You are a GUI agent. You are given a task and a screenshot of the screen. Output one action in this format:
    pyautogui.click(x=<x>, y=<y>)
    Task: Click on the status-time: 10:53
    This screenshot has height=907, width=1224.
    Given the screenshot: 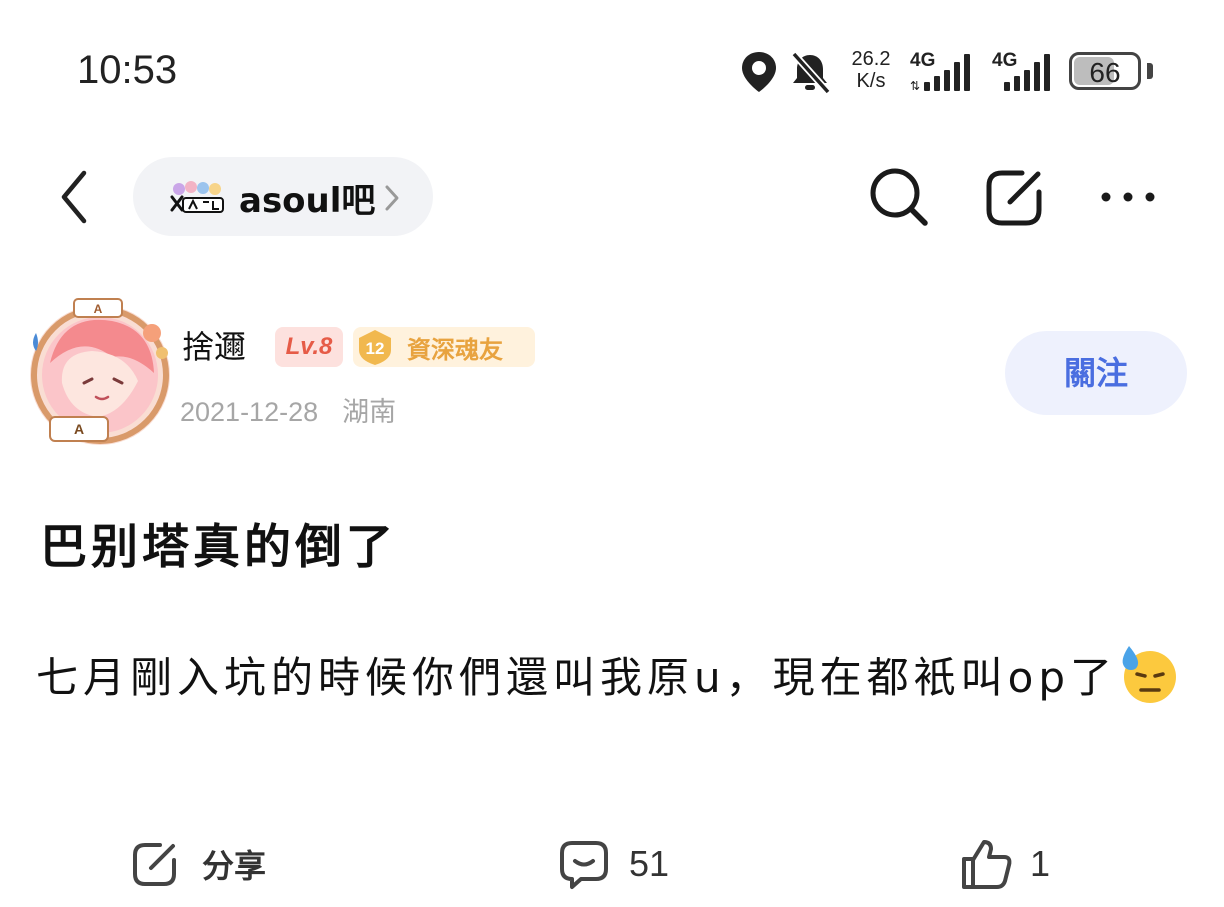 What is the action you would take?
    pyautogui.click(x=127, y=70)
    